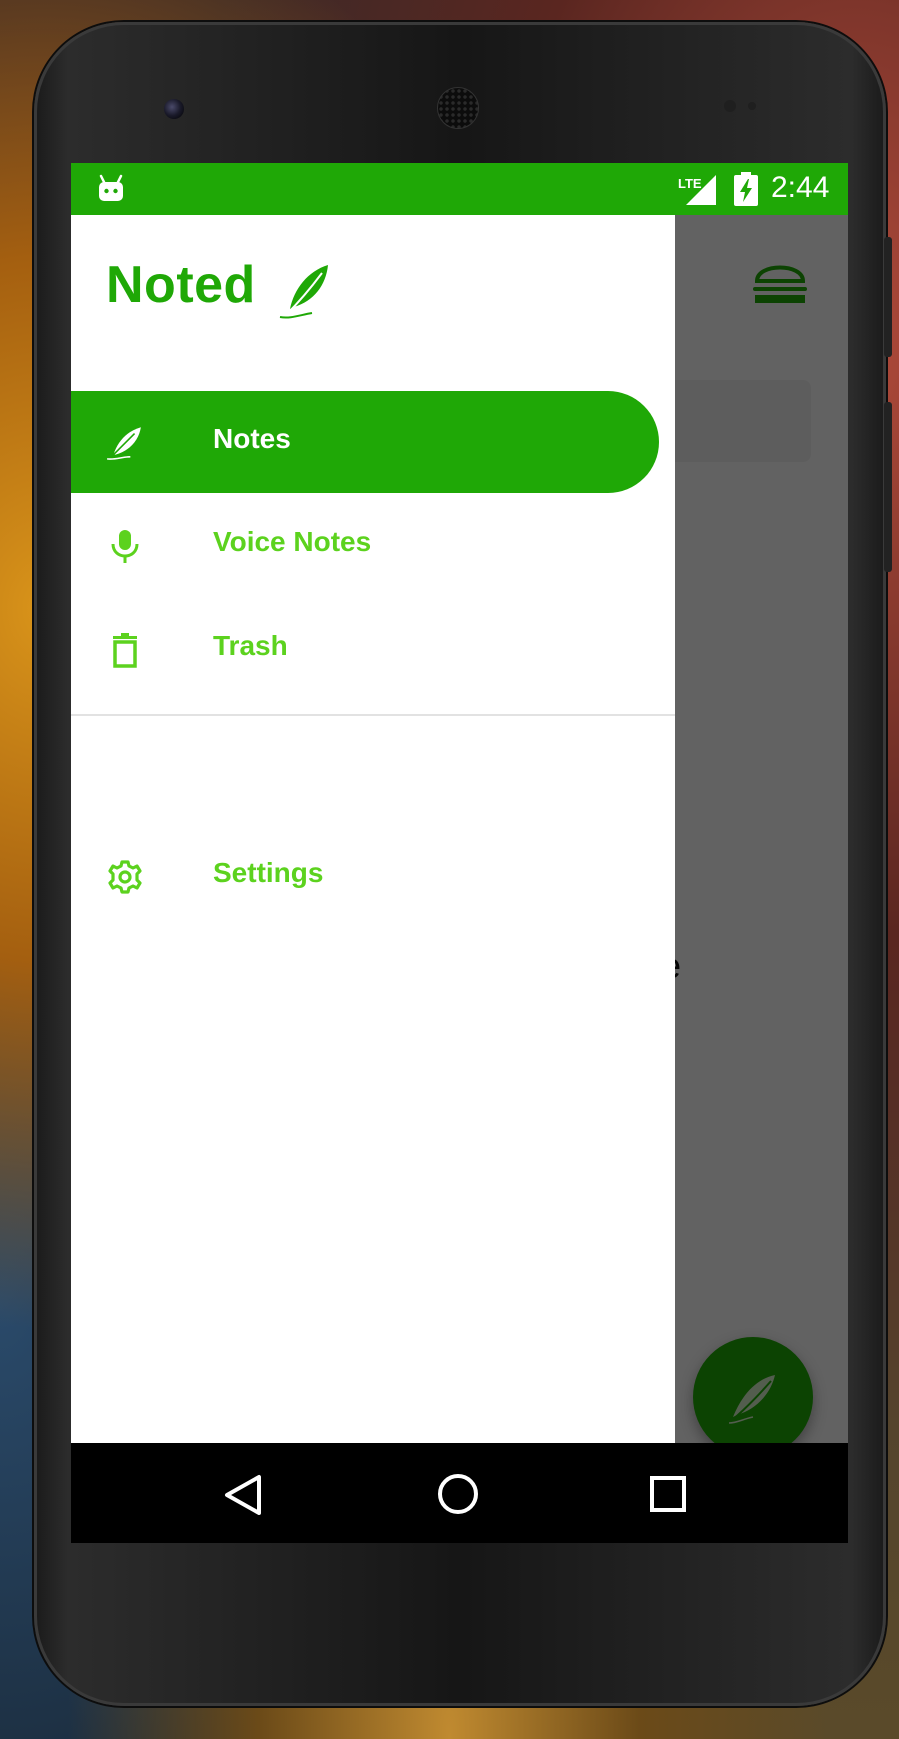 The width and height of the screenshot is (899, 1739). Describe the element at coordinates (111, 187) in the screenshot. I see `android-debug-icon` at that location.